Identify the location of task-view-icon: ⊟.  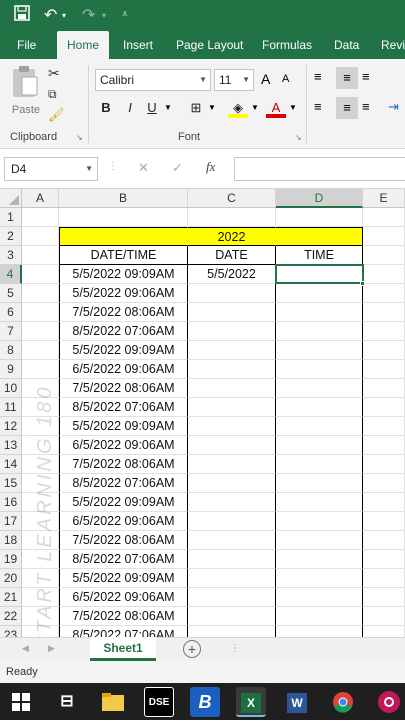
(67, 702).